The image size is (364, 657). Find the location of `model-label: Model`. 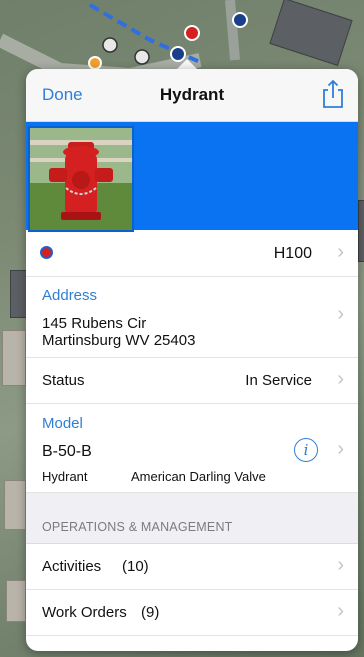

model-label: Model is located at coordinates (62, 423).